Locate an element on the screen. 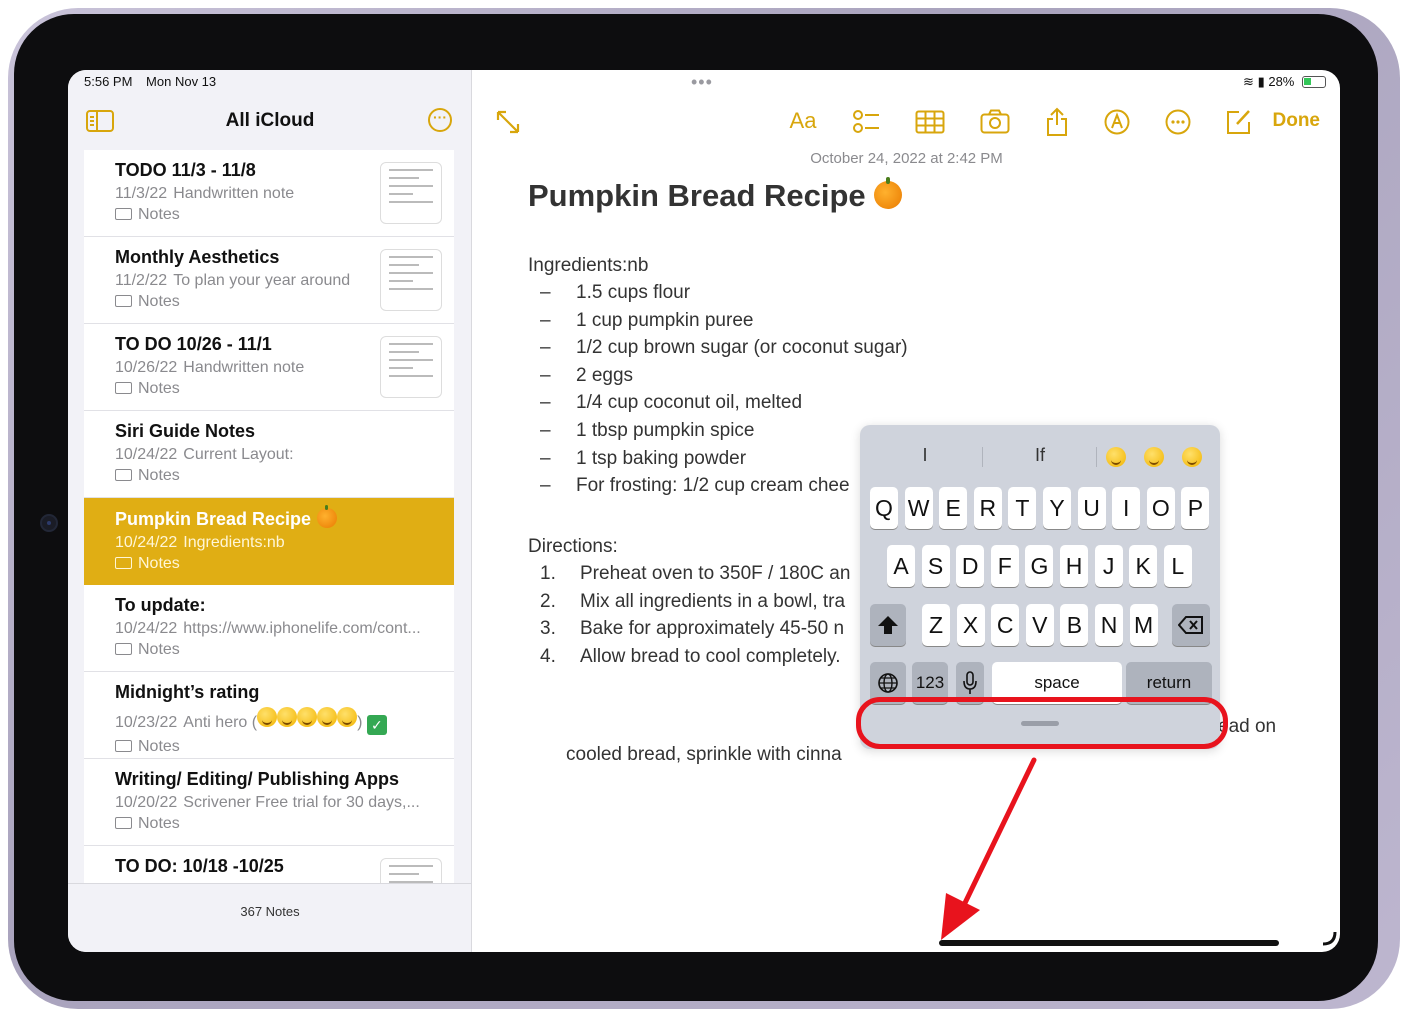 Image resolution: width=1406 pixels, height=1009 pixels. annotation-arrow is located at coordinates (989, 848).